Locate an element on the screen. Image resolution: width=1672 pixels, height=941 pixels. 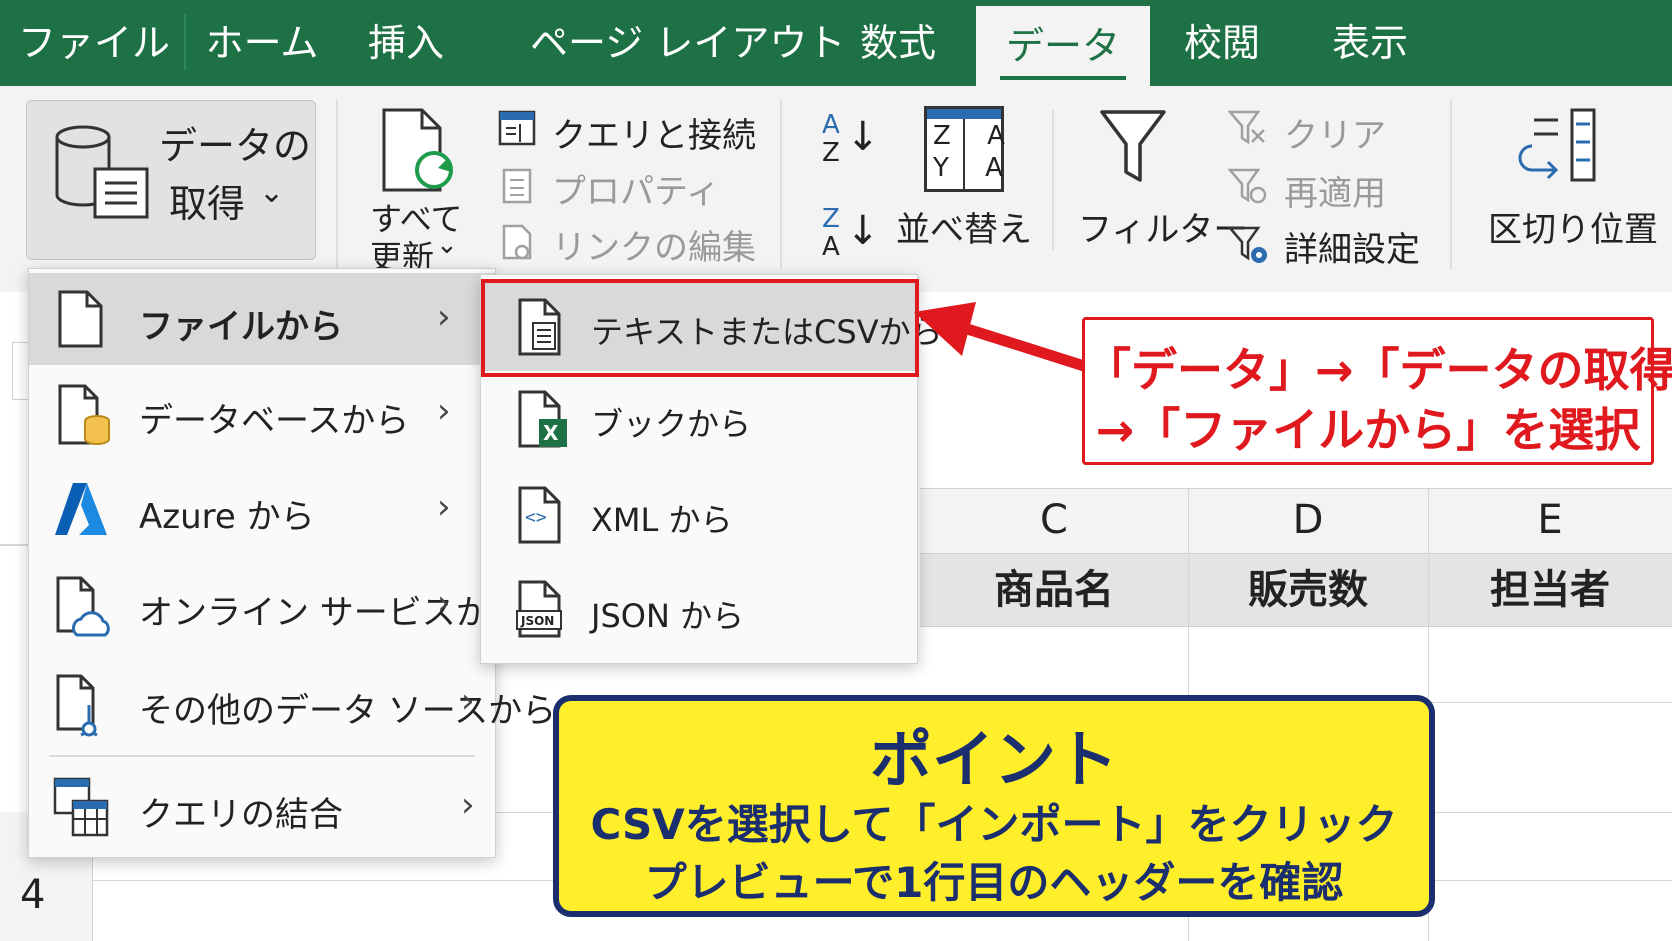
menu-item-from-online-services: オンライン サービスから › is located at coordinates (276, 607).